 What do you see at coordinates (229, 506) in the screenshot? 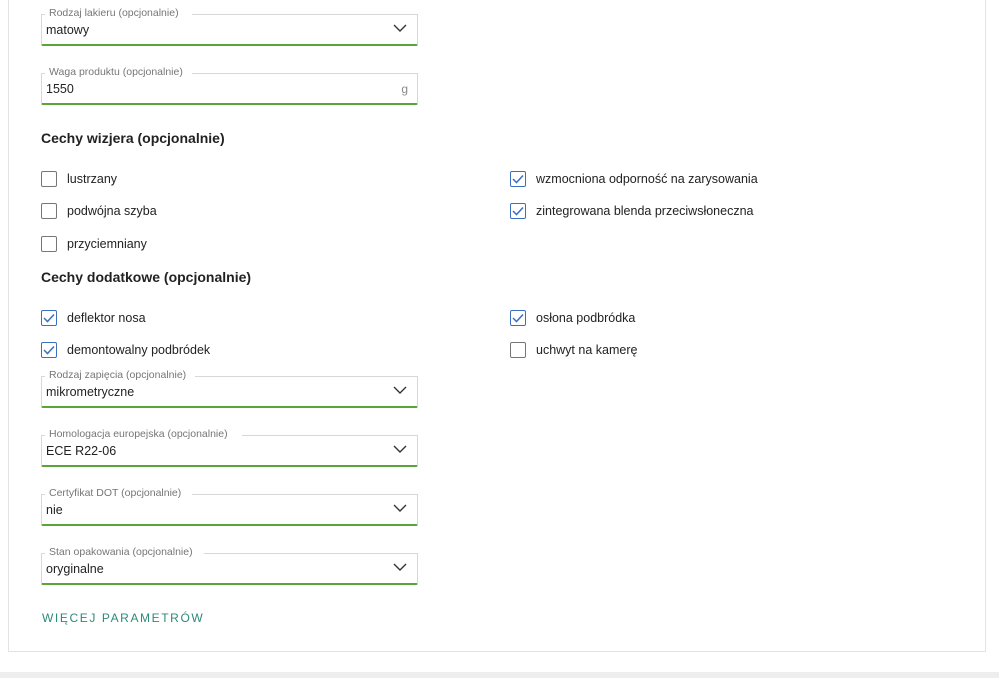
I see `dot-certificate-select: Certyfikat DOT (opcjonalnie) nie` at bounding box center [229, 506].